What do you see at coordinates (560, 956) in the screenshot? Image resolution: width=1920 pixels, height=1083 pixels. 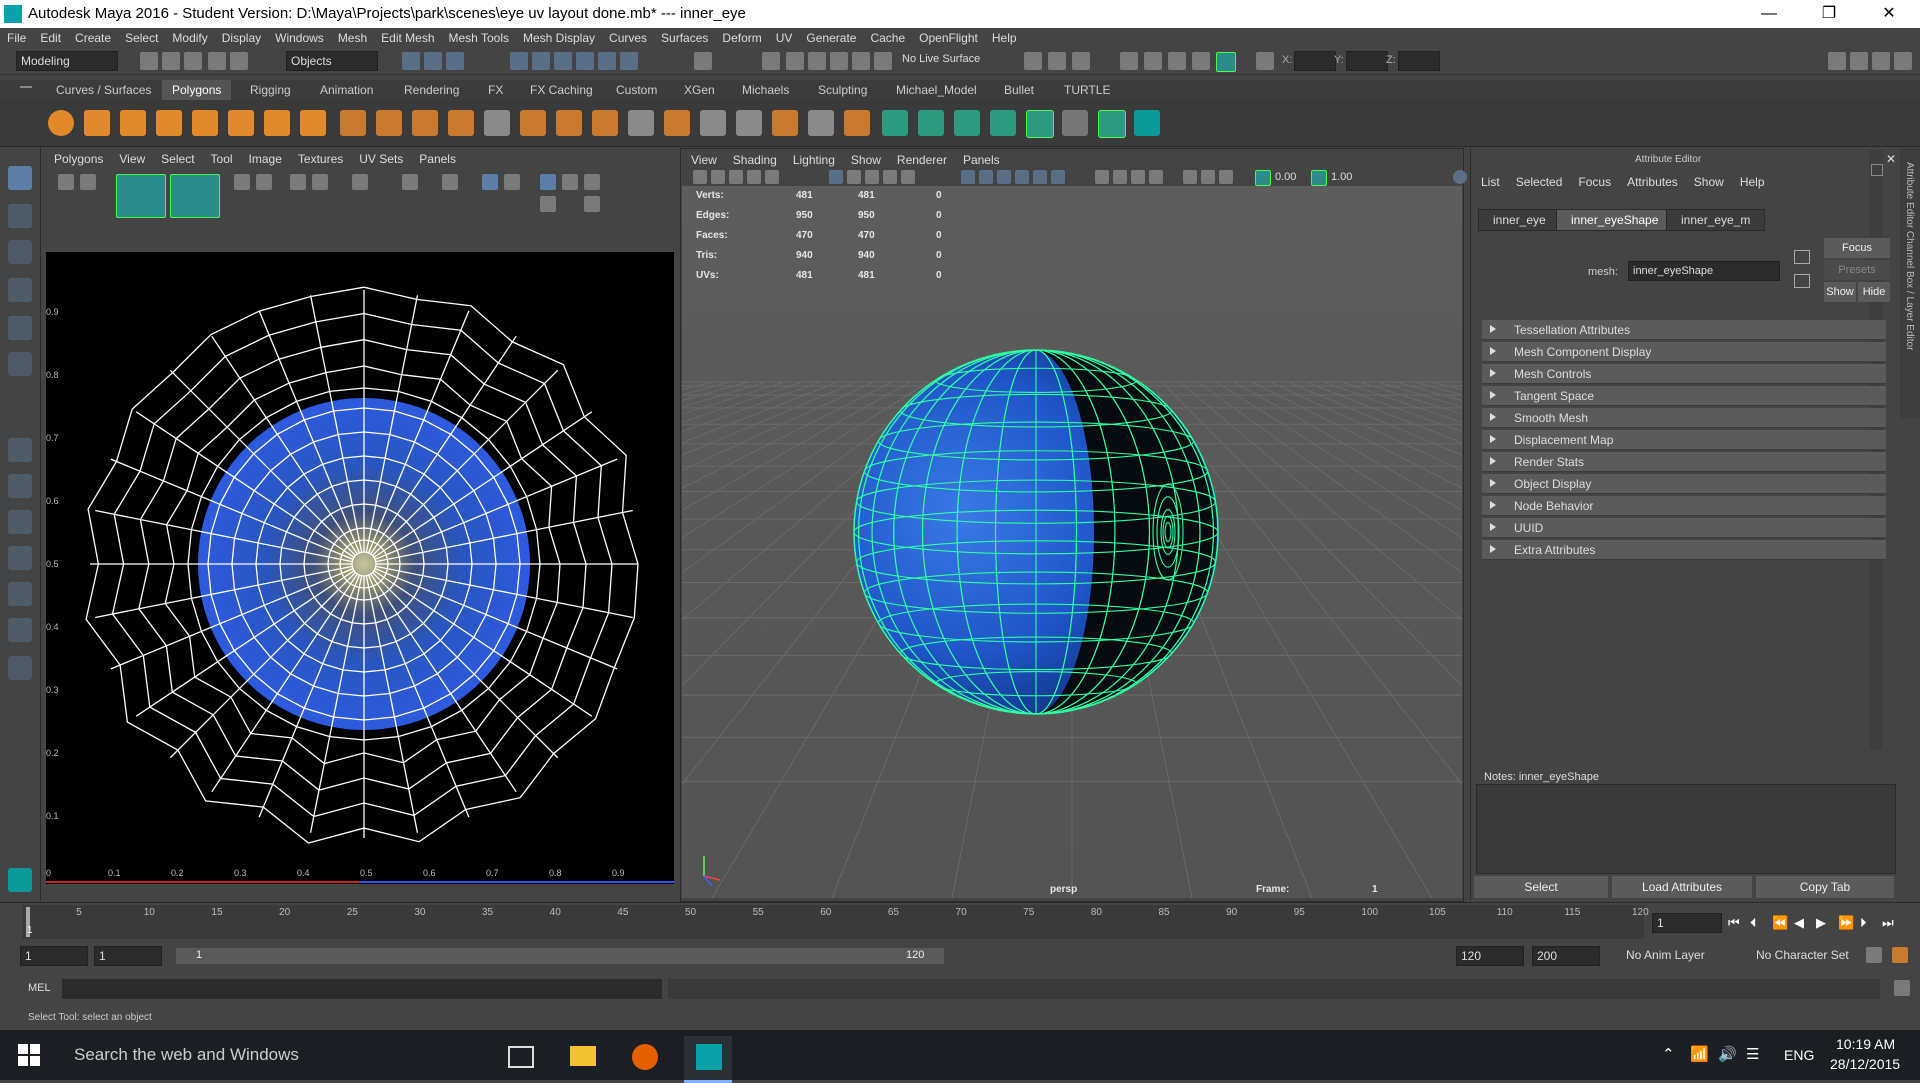 I see `range-slider: 1 120` at bounding box center [560, 956].